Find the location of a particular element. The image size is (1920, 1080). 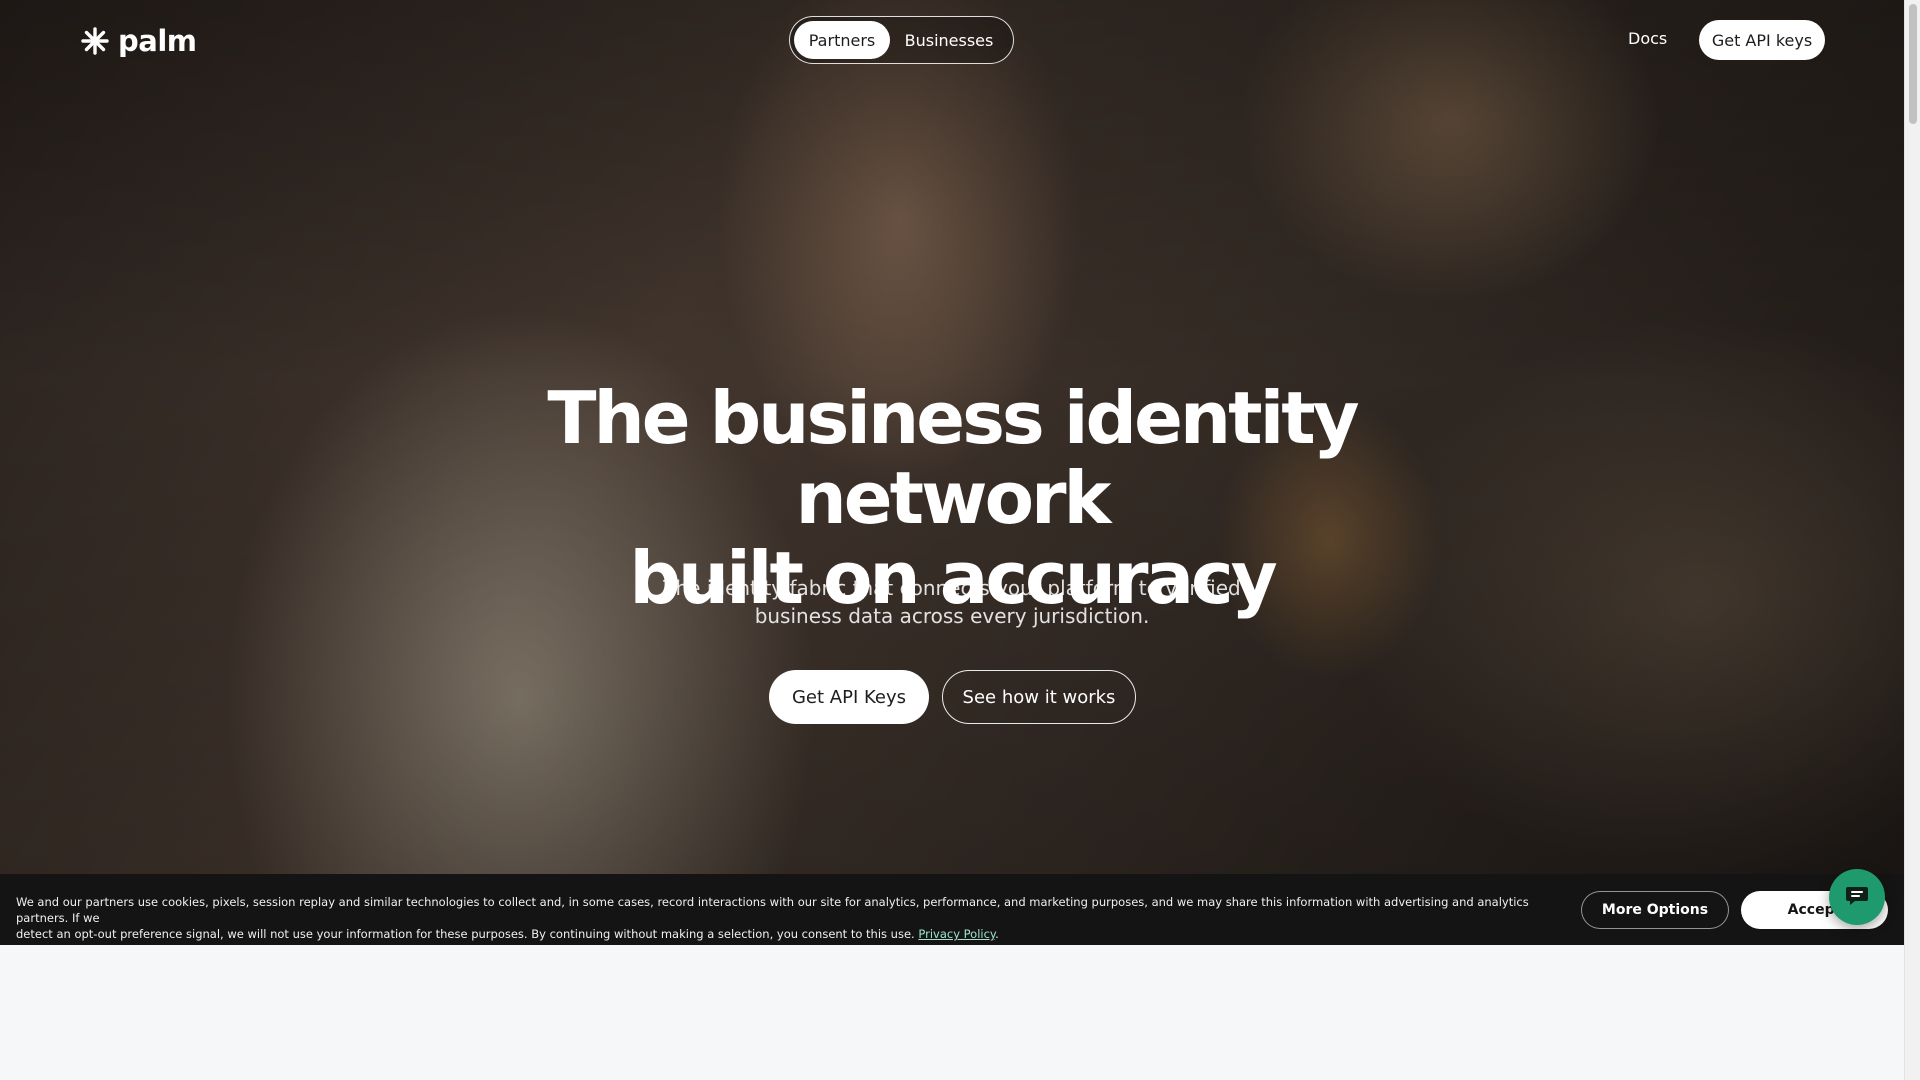

chat-bubble-icon is located at coordinates (1857, 897).